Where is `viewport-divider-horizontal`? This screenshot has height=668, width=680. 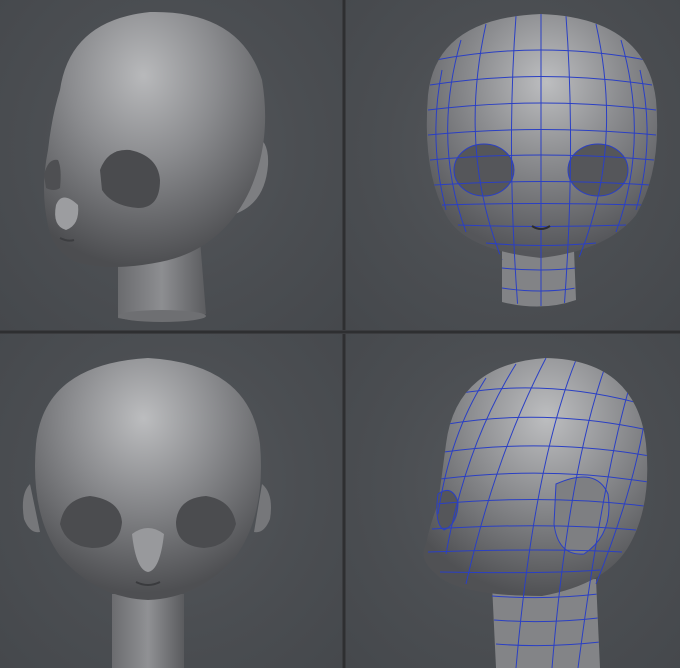 viewport-divider-horizontal is located at coordinates (340, 332).